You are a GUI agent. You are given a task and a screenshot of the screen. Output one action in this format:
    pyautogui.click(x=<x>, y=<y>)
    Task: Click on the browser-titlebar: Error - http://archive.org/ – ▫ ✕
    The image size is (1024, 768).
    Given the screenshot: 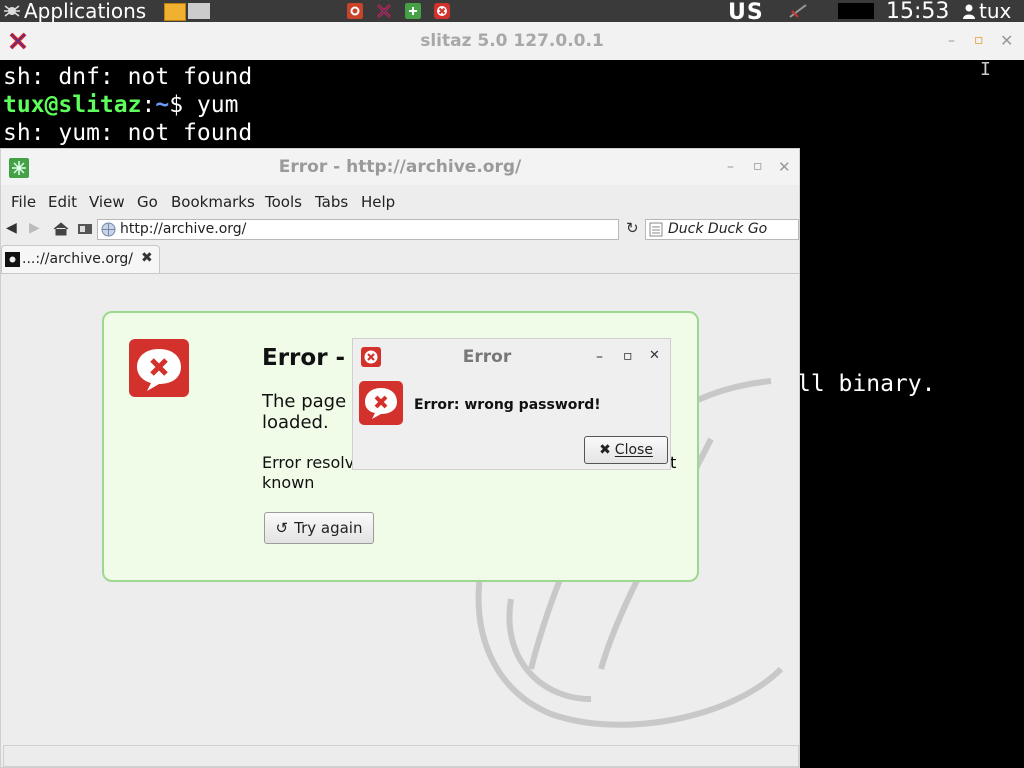 What is the action you would take?
    pyautogui.click(x=400, y=167)
    